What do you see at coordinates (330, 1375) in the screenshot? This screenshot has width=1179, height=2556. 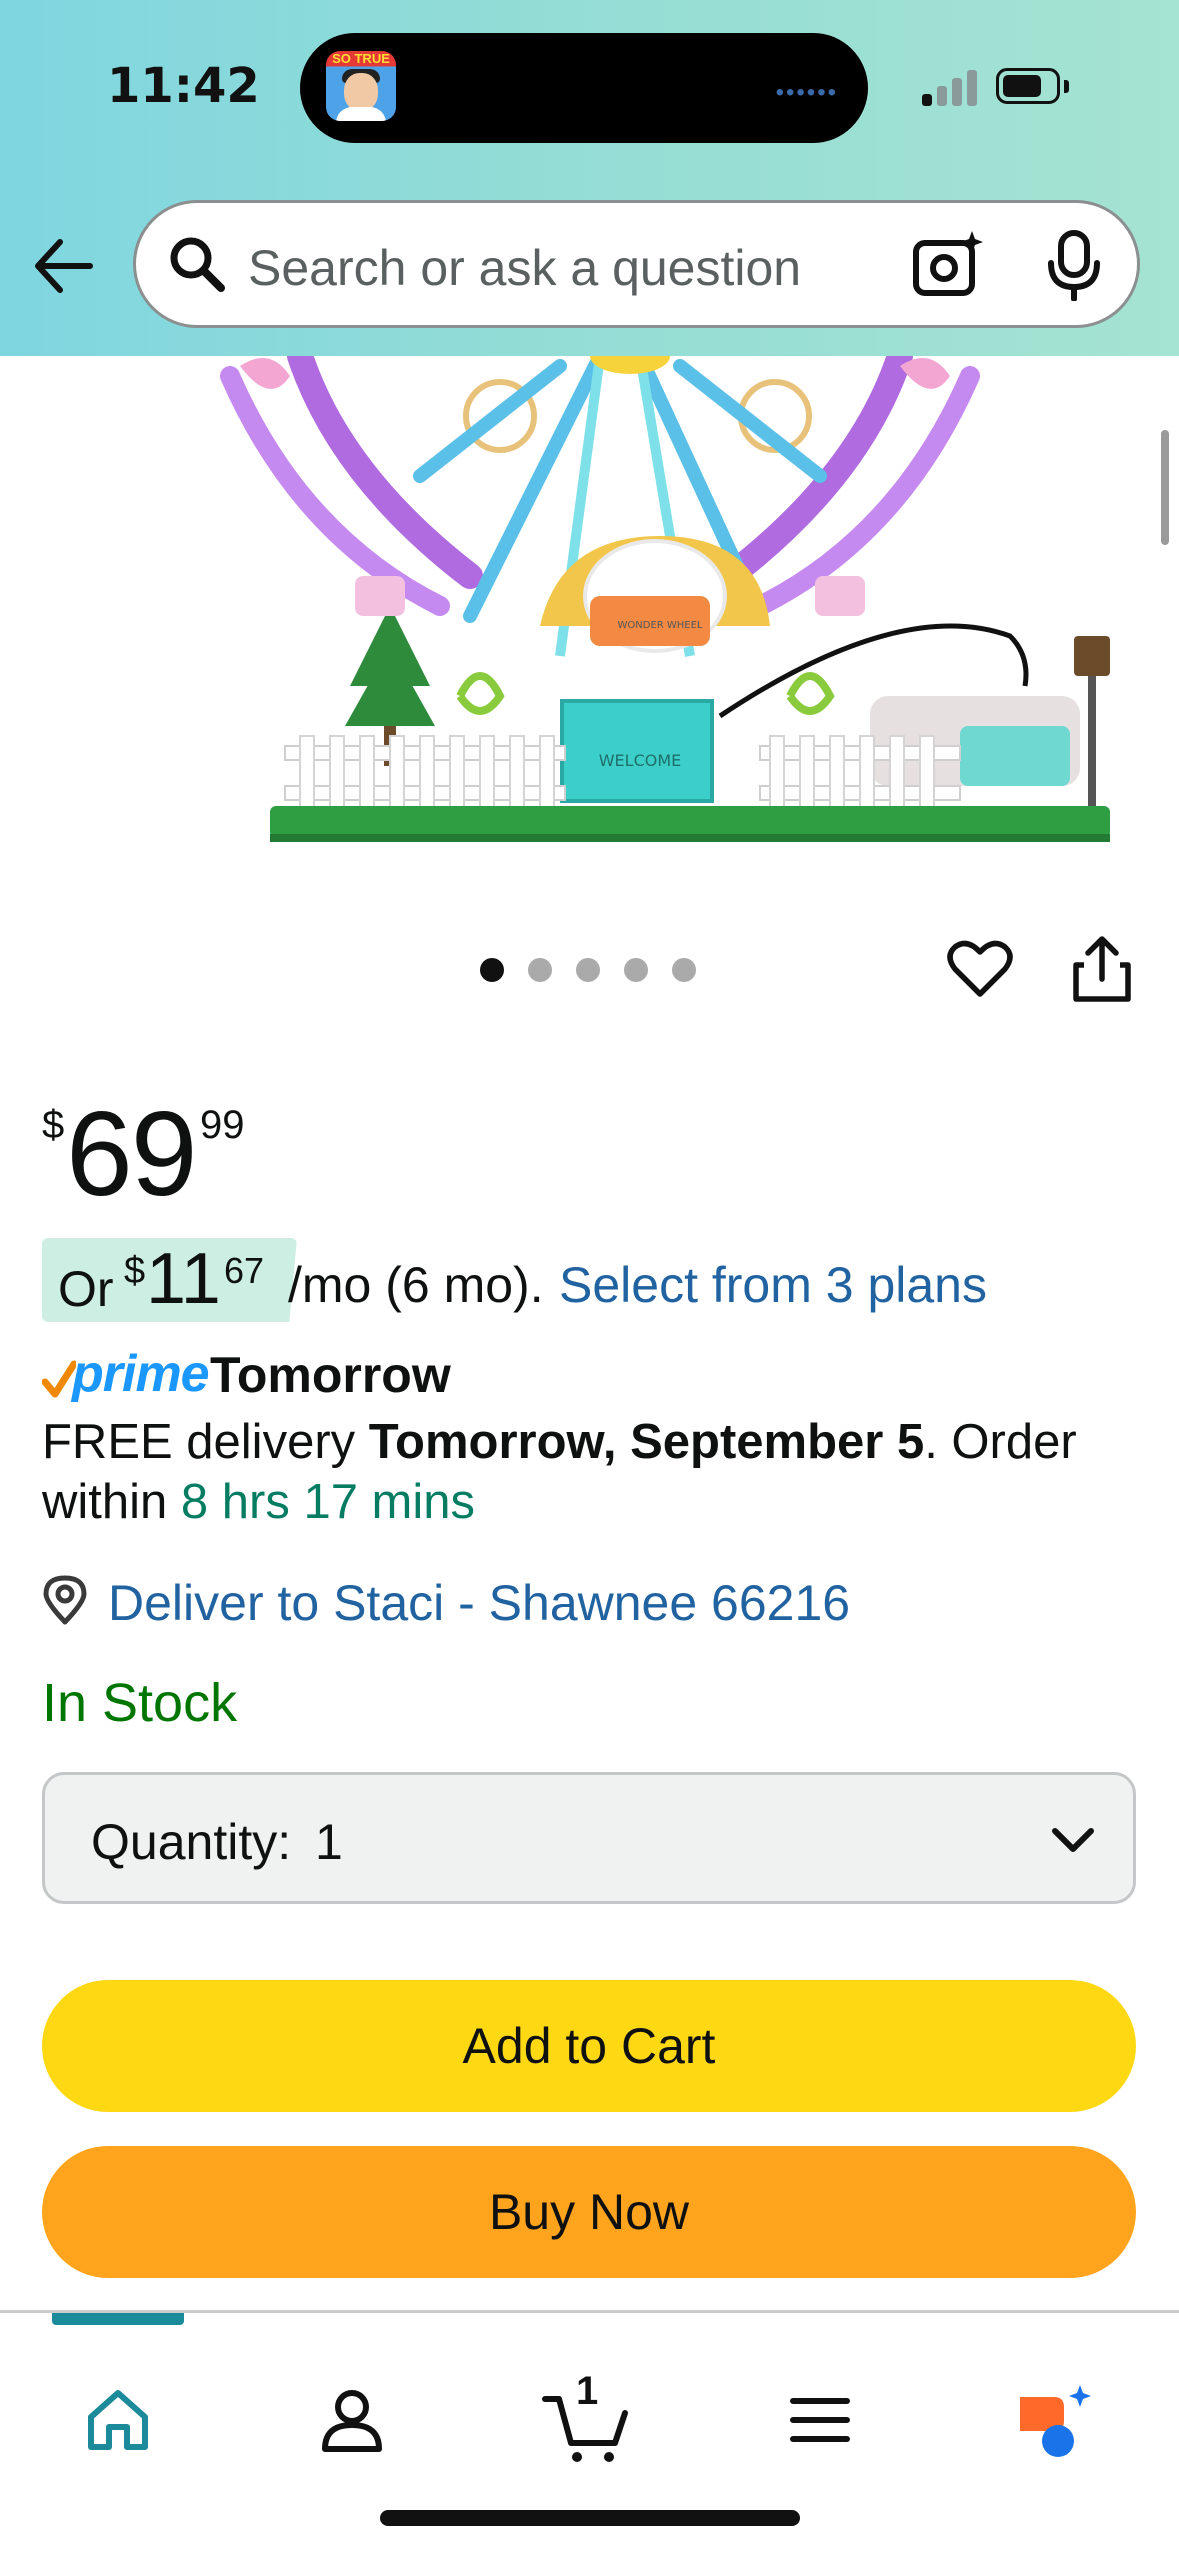 I see `prime-label: Tomorrow` at bounding box center [330, 1375].